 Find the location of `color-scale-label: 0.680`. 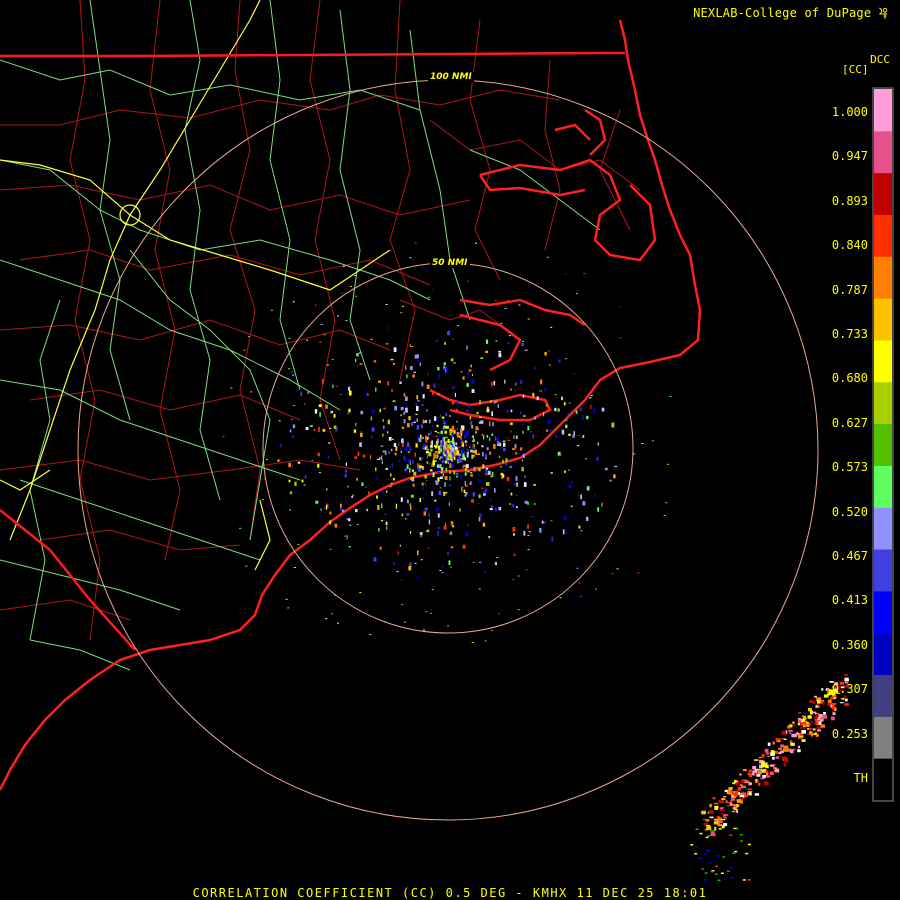

color-scale-label: 0.680 is located at coordinates (849, 378).